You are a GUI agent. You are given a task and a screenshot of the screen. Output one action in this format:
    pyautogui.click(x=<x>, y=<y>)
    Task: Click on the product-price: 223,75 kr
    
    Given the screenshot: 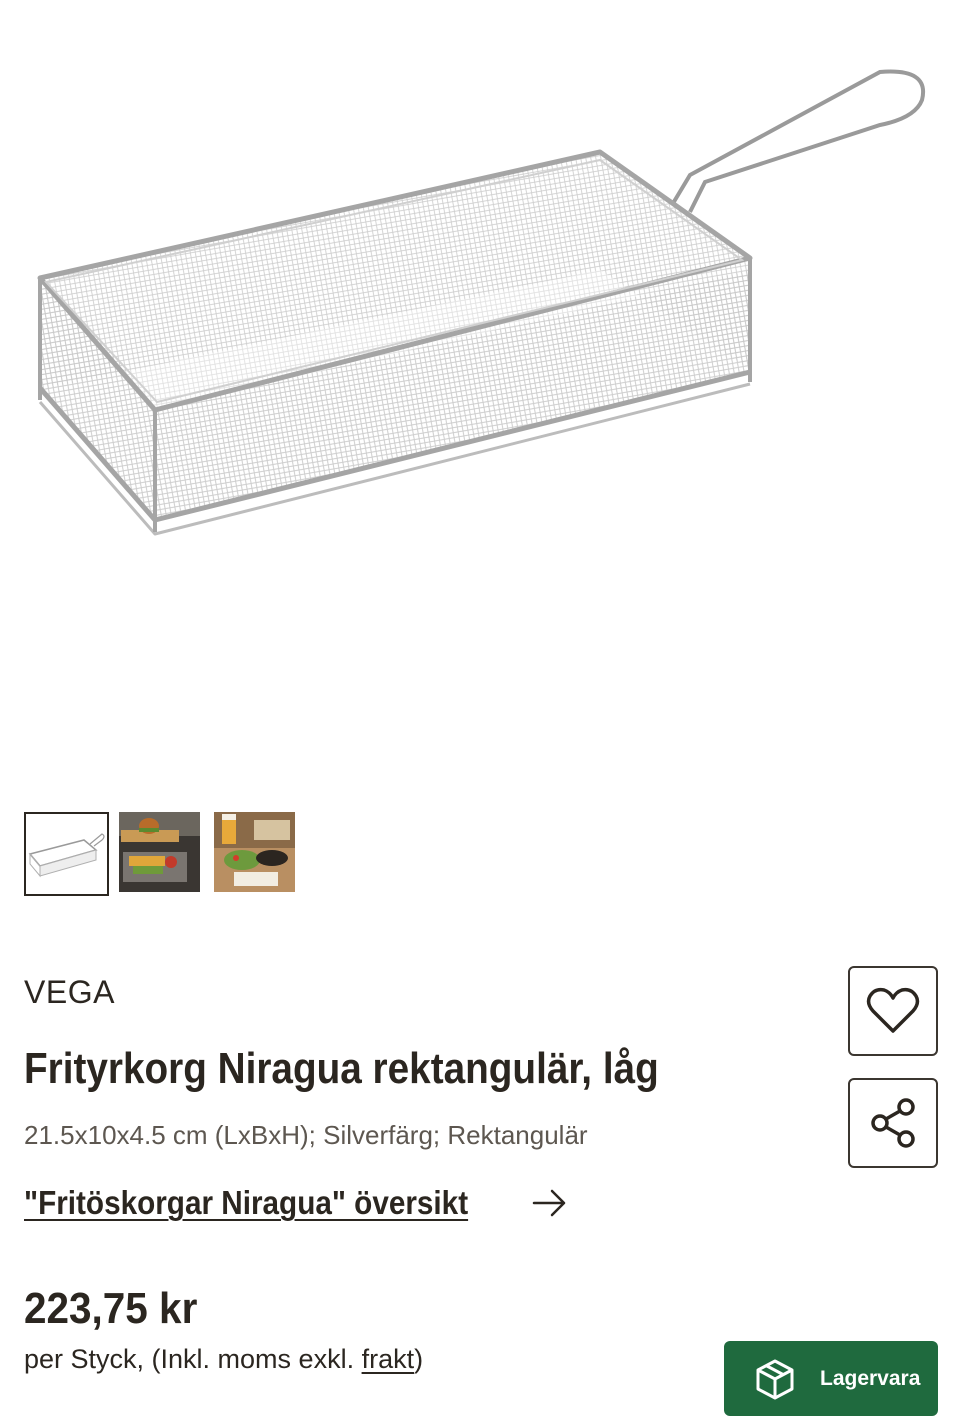 What is the action you would take?
    pyautogui.click(x=111, y=1308)
    